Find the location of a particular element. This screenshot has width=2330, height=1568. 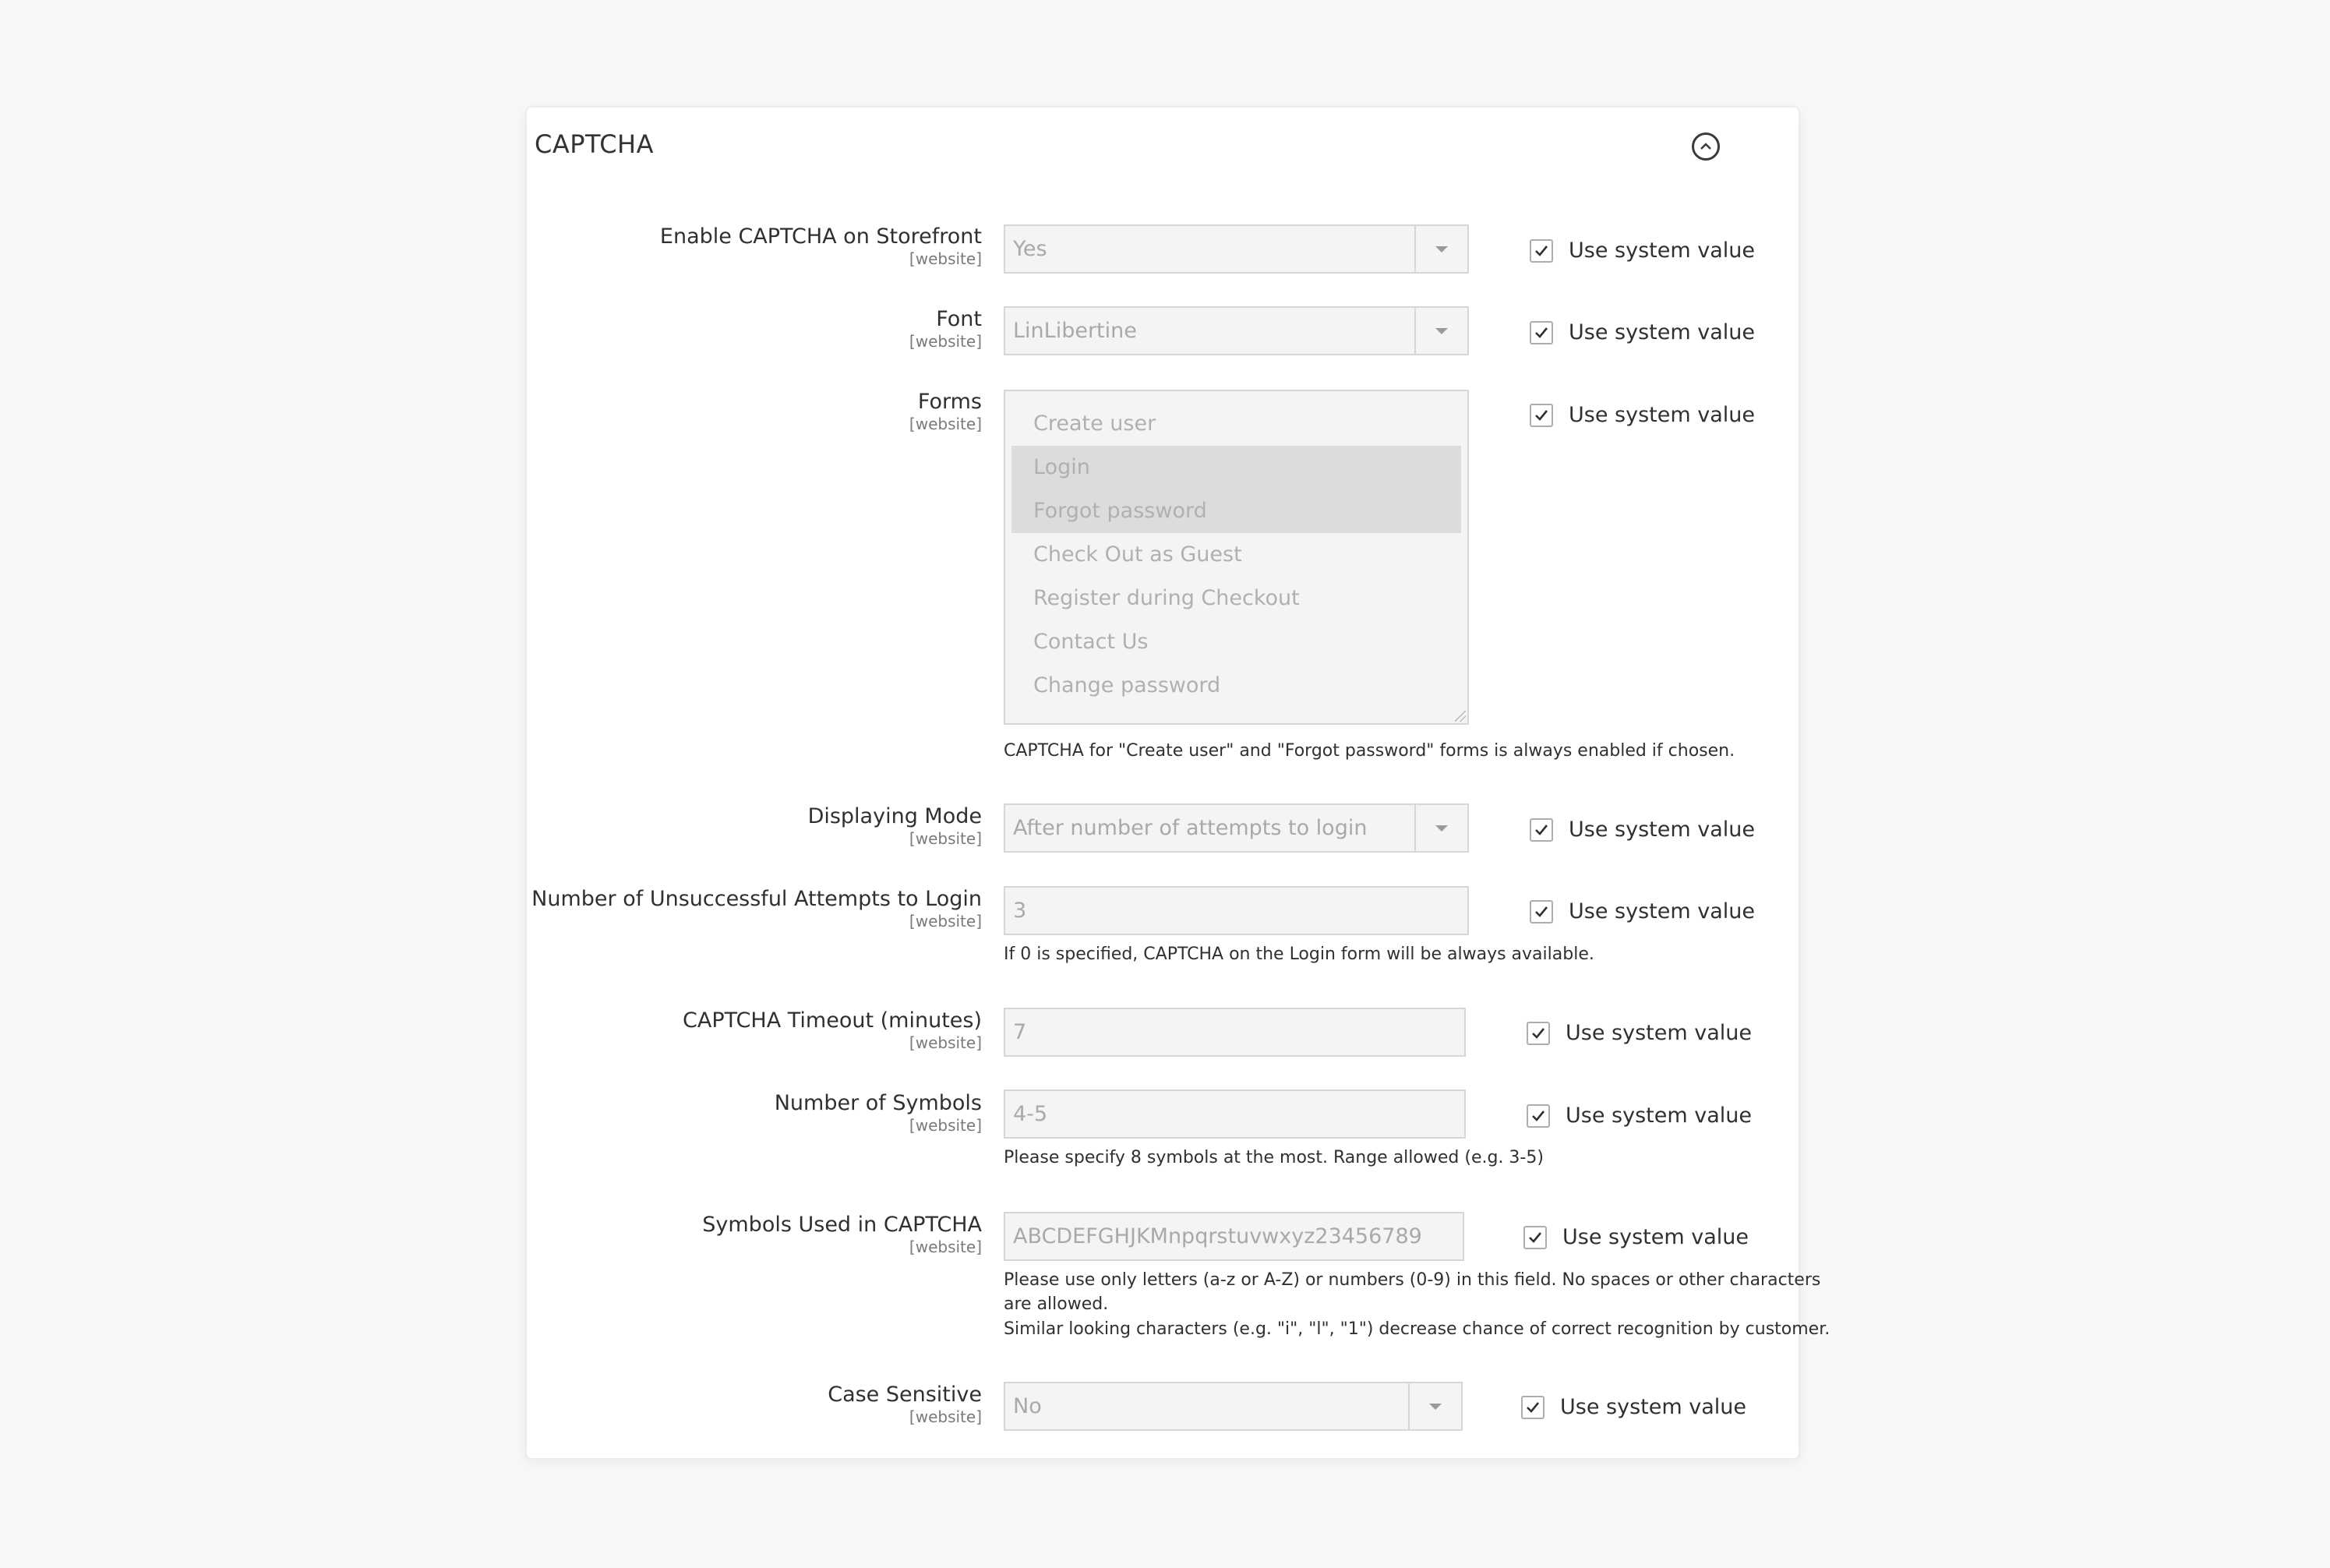

forms-label: Forms [website] is located at coordinates (945, 411).